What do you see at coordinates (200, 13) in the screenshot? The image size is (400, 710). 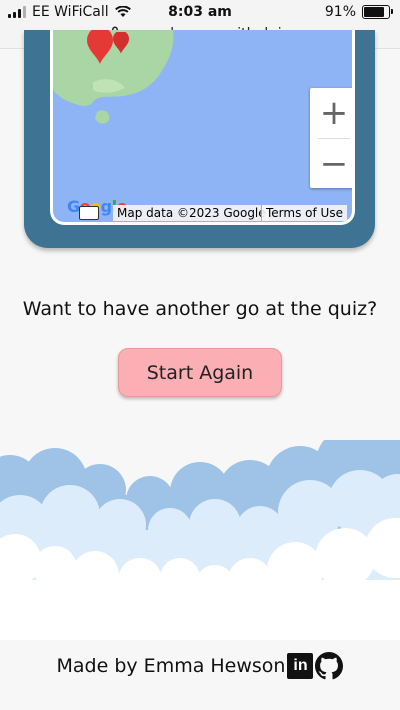 I see `status-bar: EE WiFiCall 8:03 am 91%` at bounding box center [200, 13].